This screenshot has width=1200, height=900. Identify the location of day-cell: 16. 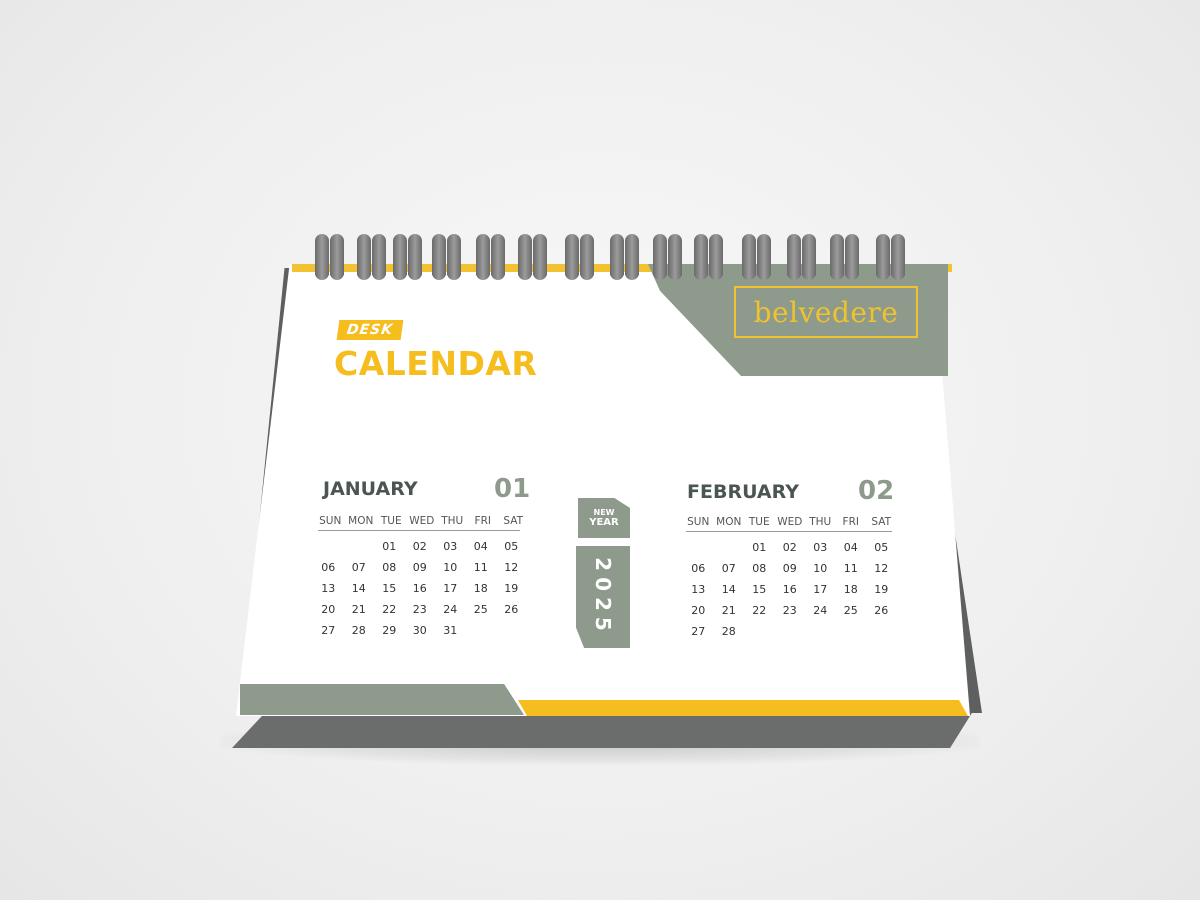
(789, 589).